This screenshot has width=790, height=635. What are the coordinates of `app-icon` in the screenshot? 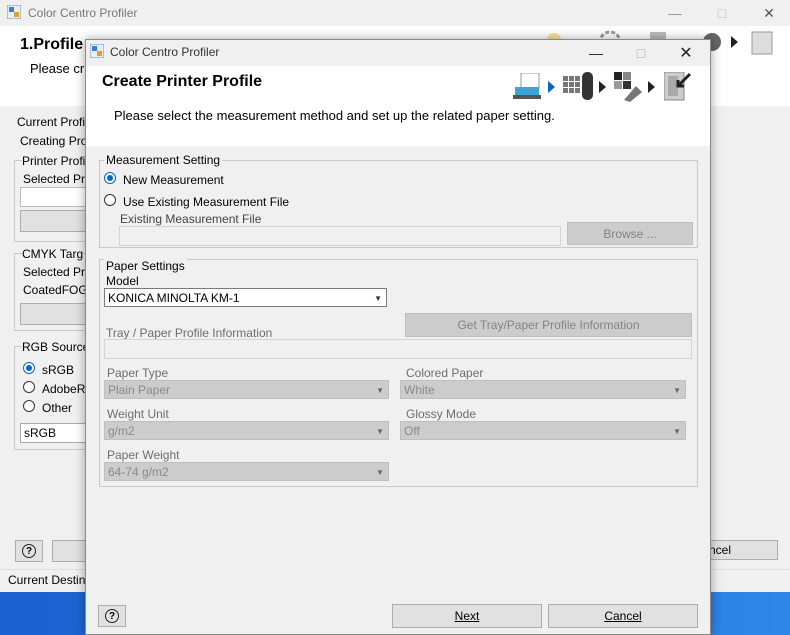 It's located at (14, 12).